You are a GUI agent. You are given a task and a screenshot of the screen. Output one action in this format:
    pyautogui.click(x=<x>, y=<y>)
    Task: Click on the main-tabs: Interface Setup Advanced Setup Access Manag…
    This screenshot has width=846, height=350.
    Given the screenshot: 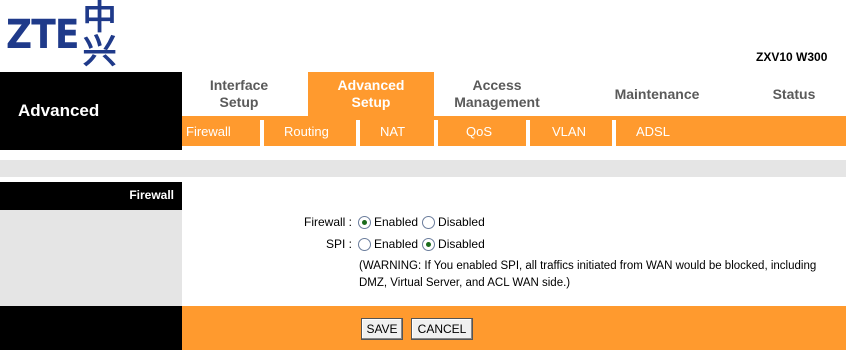 What is the action you would take?
    pyautogui.click(x=514, y=94)
    